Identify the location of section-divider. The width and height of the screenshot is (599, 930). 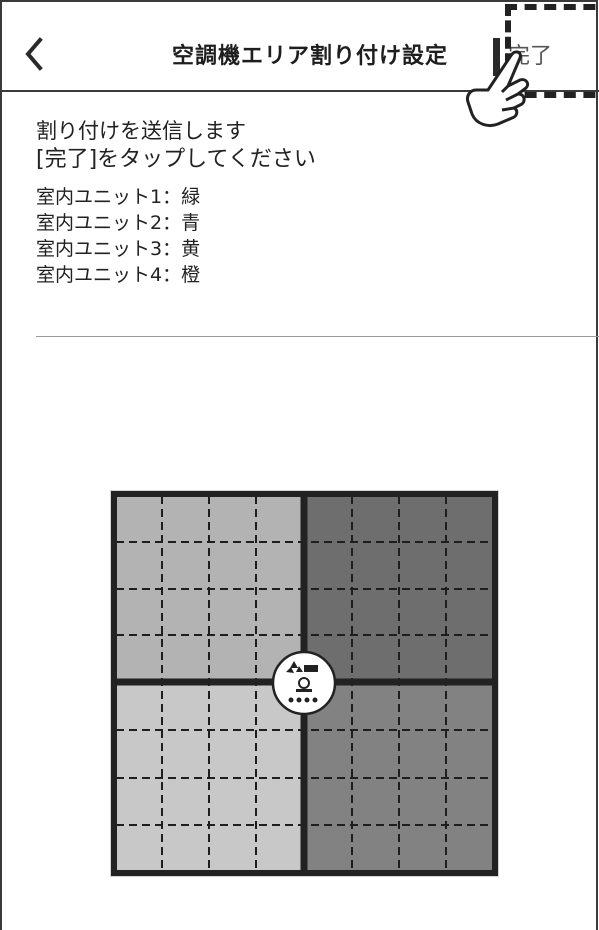
(317, 336).